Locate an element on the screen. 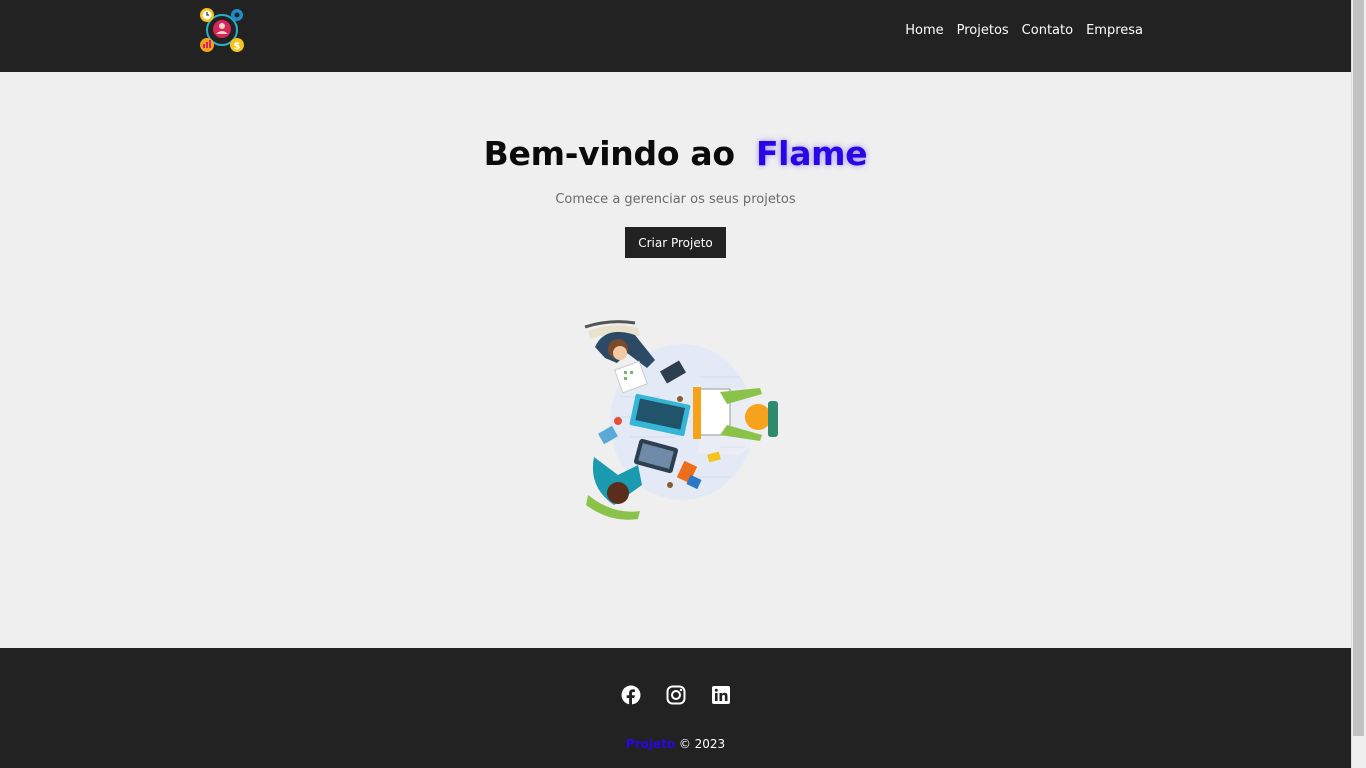  nav-link-empresa: Empresa is located at coordinates (1114, 31).